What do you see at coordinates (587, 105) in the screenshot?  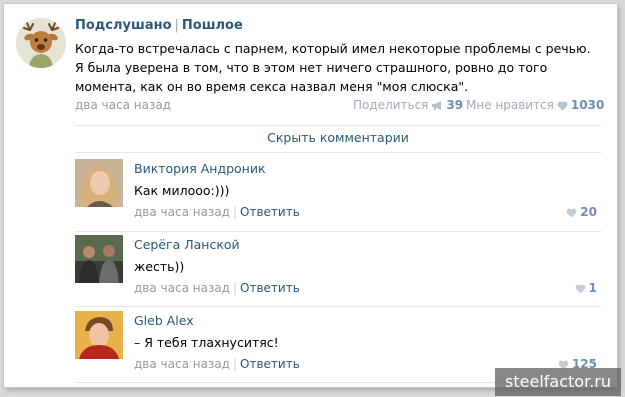 I see `like-count: 1030` at bounding box center [587, 105].